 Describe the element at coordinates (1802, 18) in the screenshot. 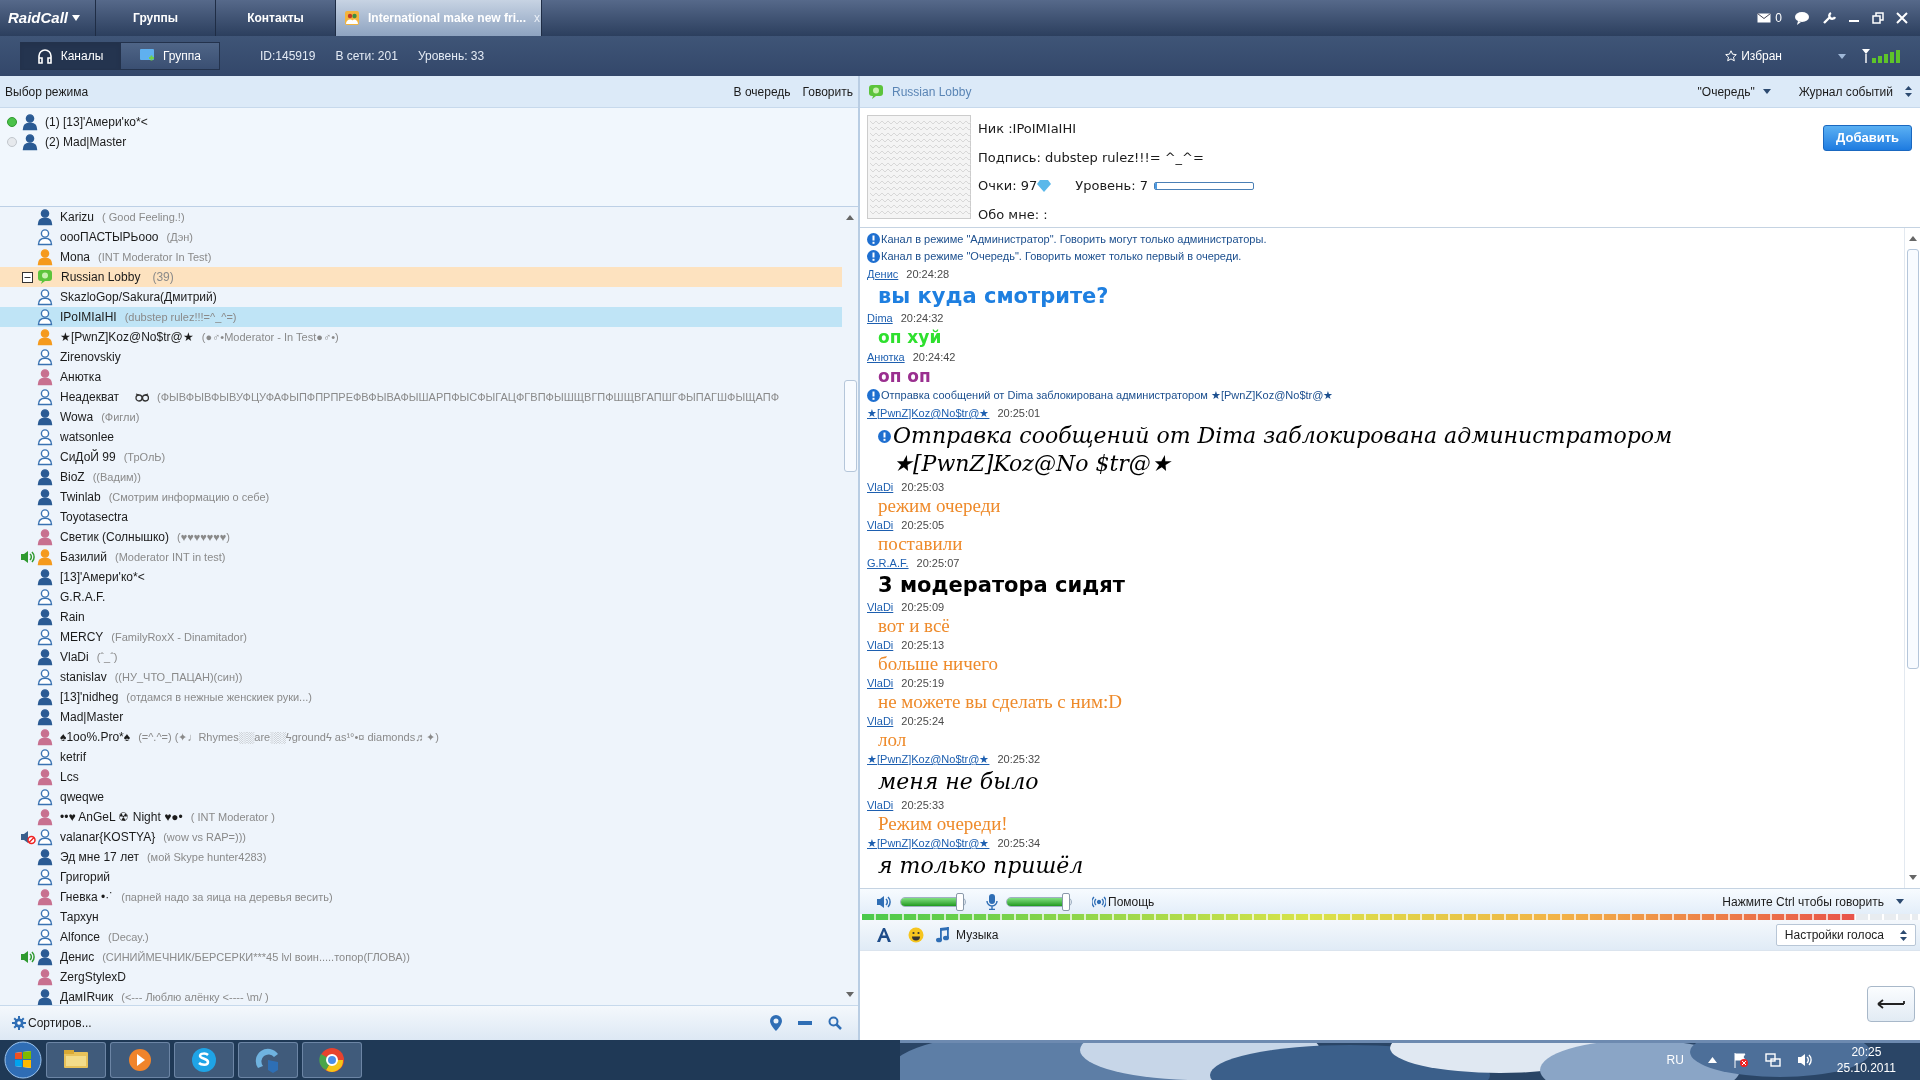

I see `chat-bubble-icon` at that location.